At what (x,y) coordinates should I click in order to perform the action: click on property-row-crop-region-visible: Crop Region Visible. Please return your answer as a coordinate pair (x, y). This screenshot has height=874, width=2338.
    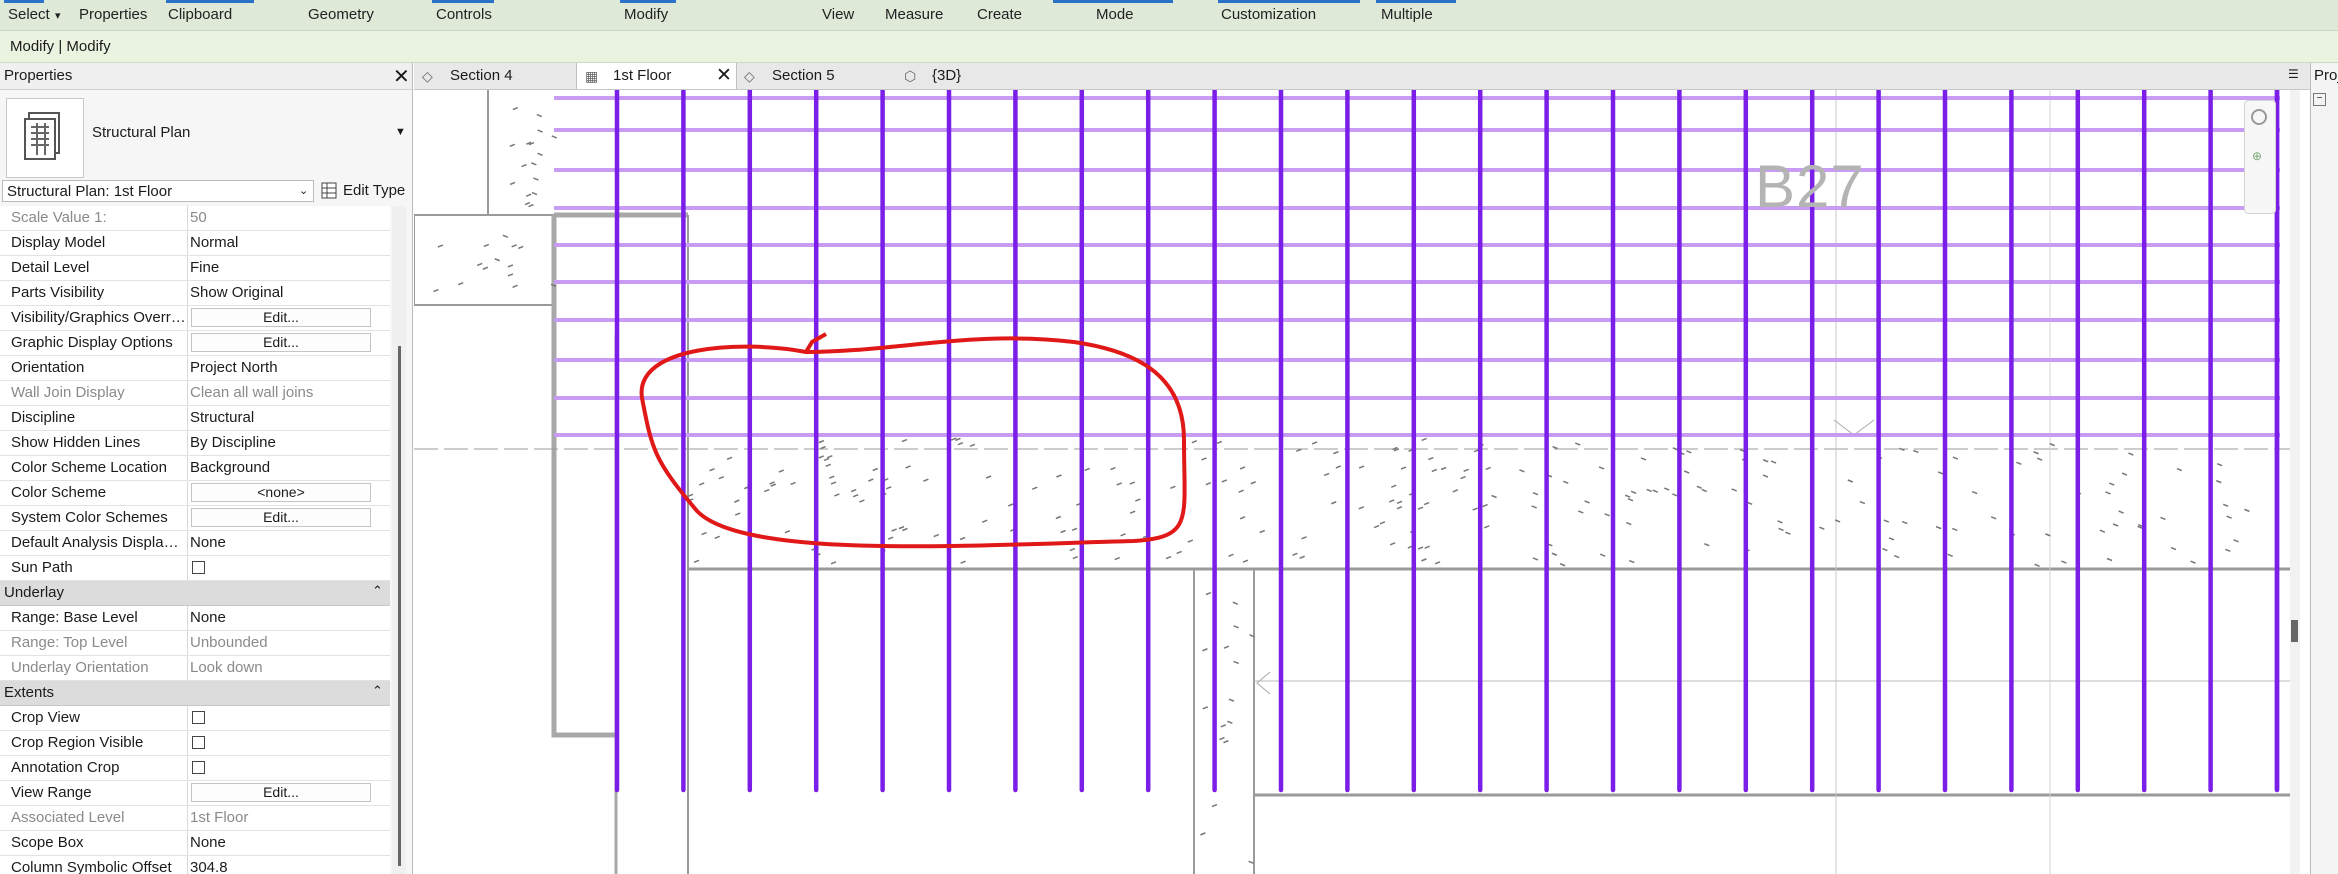
    Looking at the image, I should click on (195, 743).